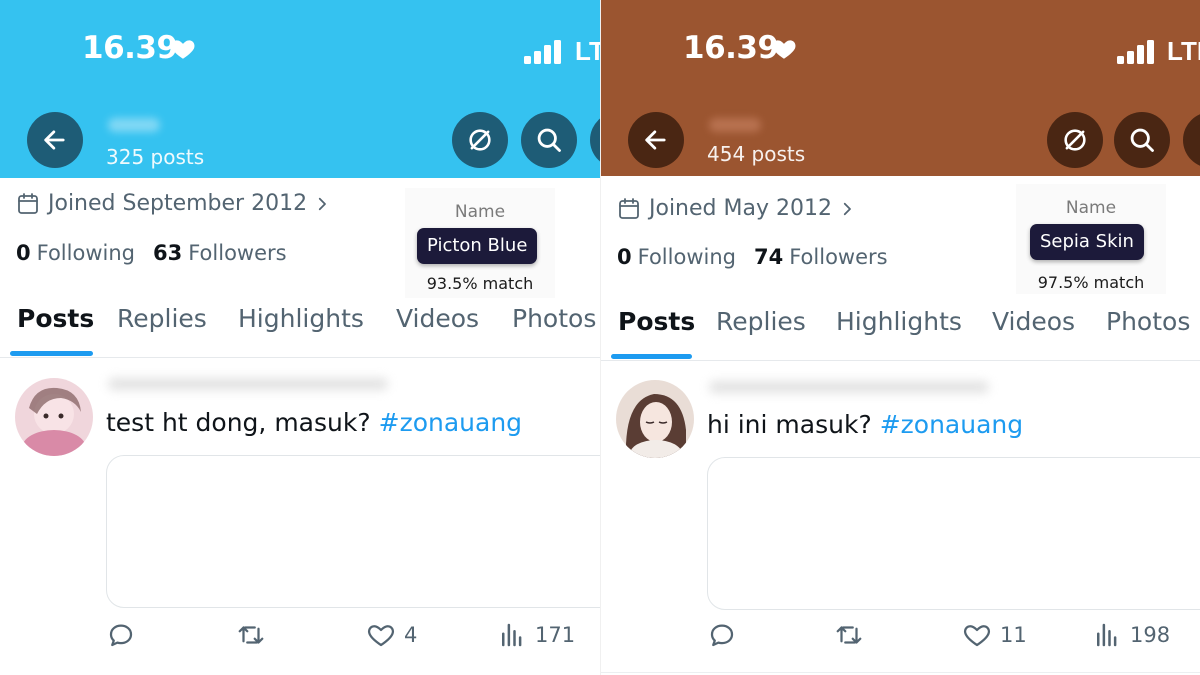 Image resolution: width=1200 pixels, height=675 pixels. Describe the element at coordinates (477, 246) in the screenshot. I see `color-name-pill: Picton Blue` at that location.